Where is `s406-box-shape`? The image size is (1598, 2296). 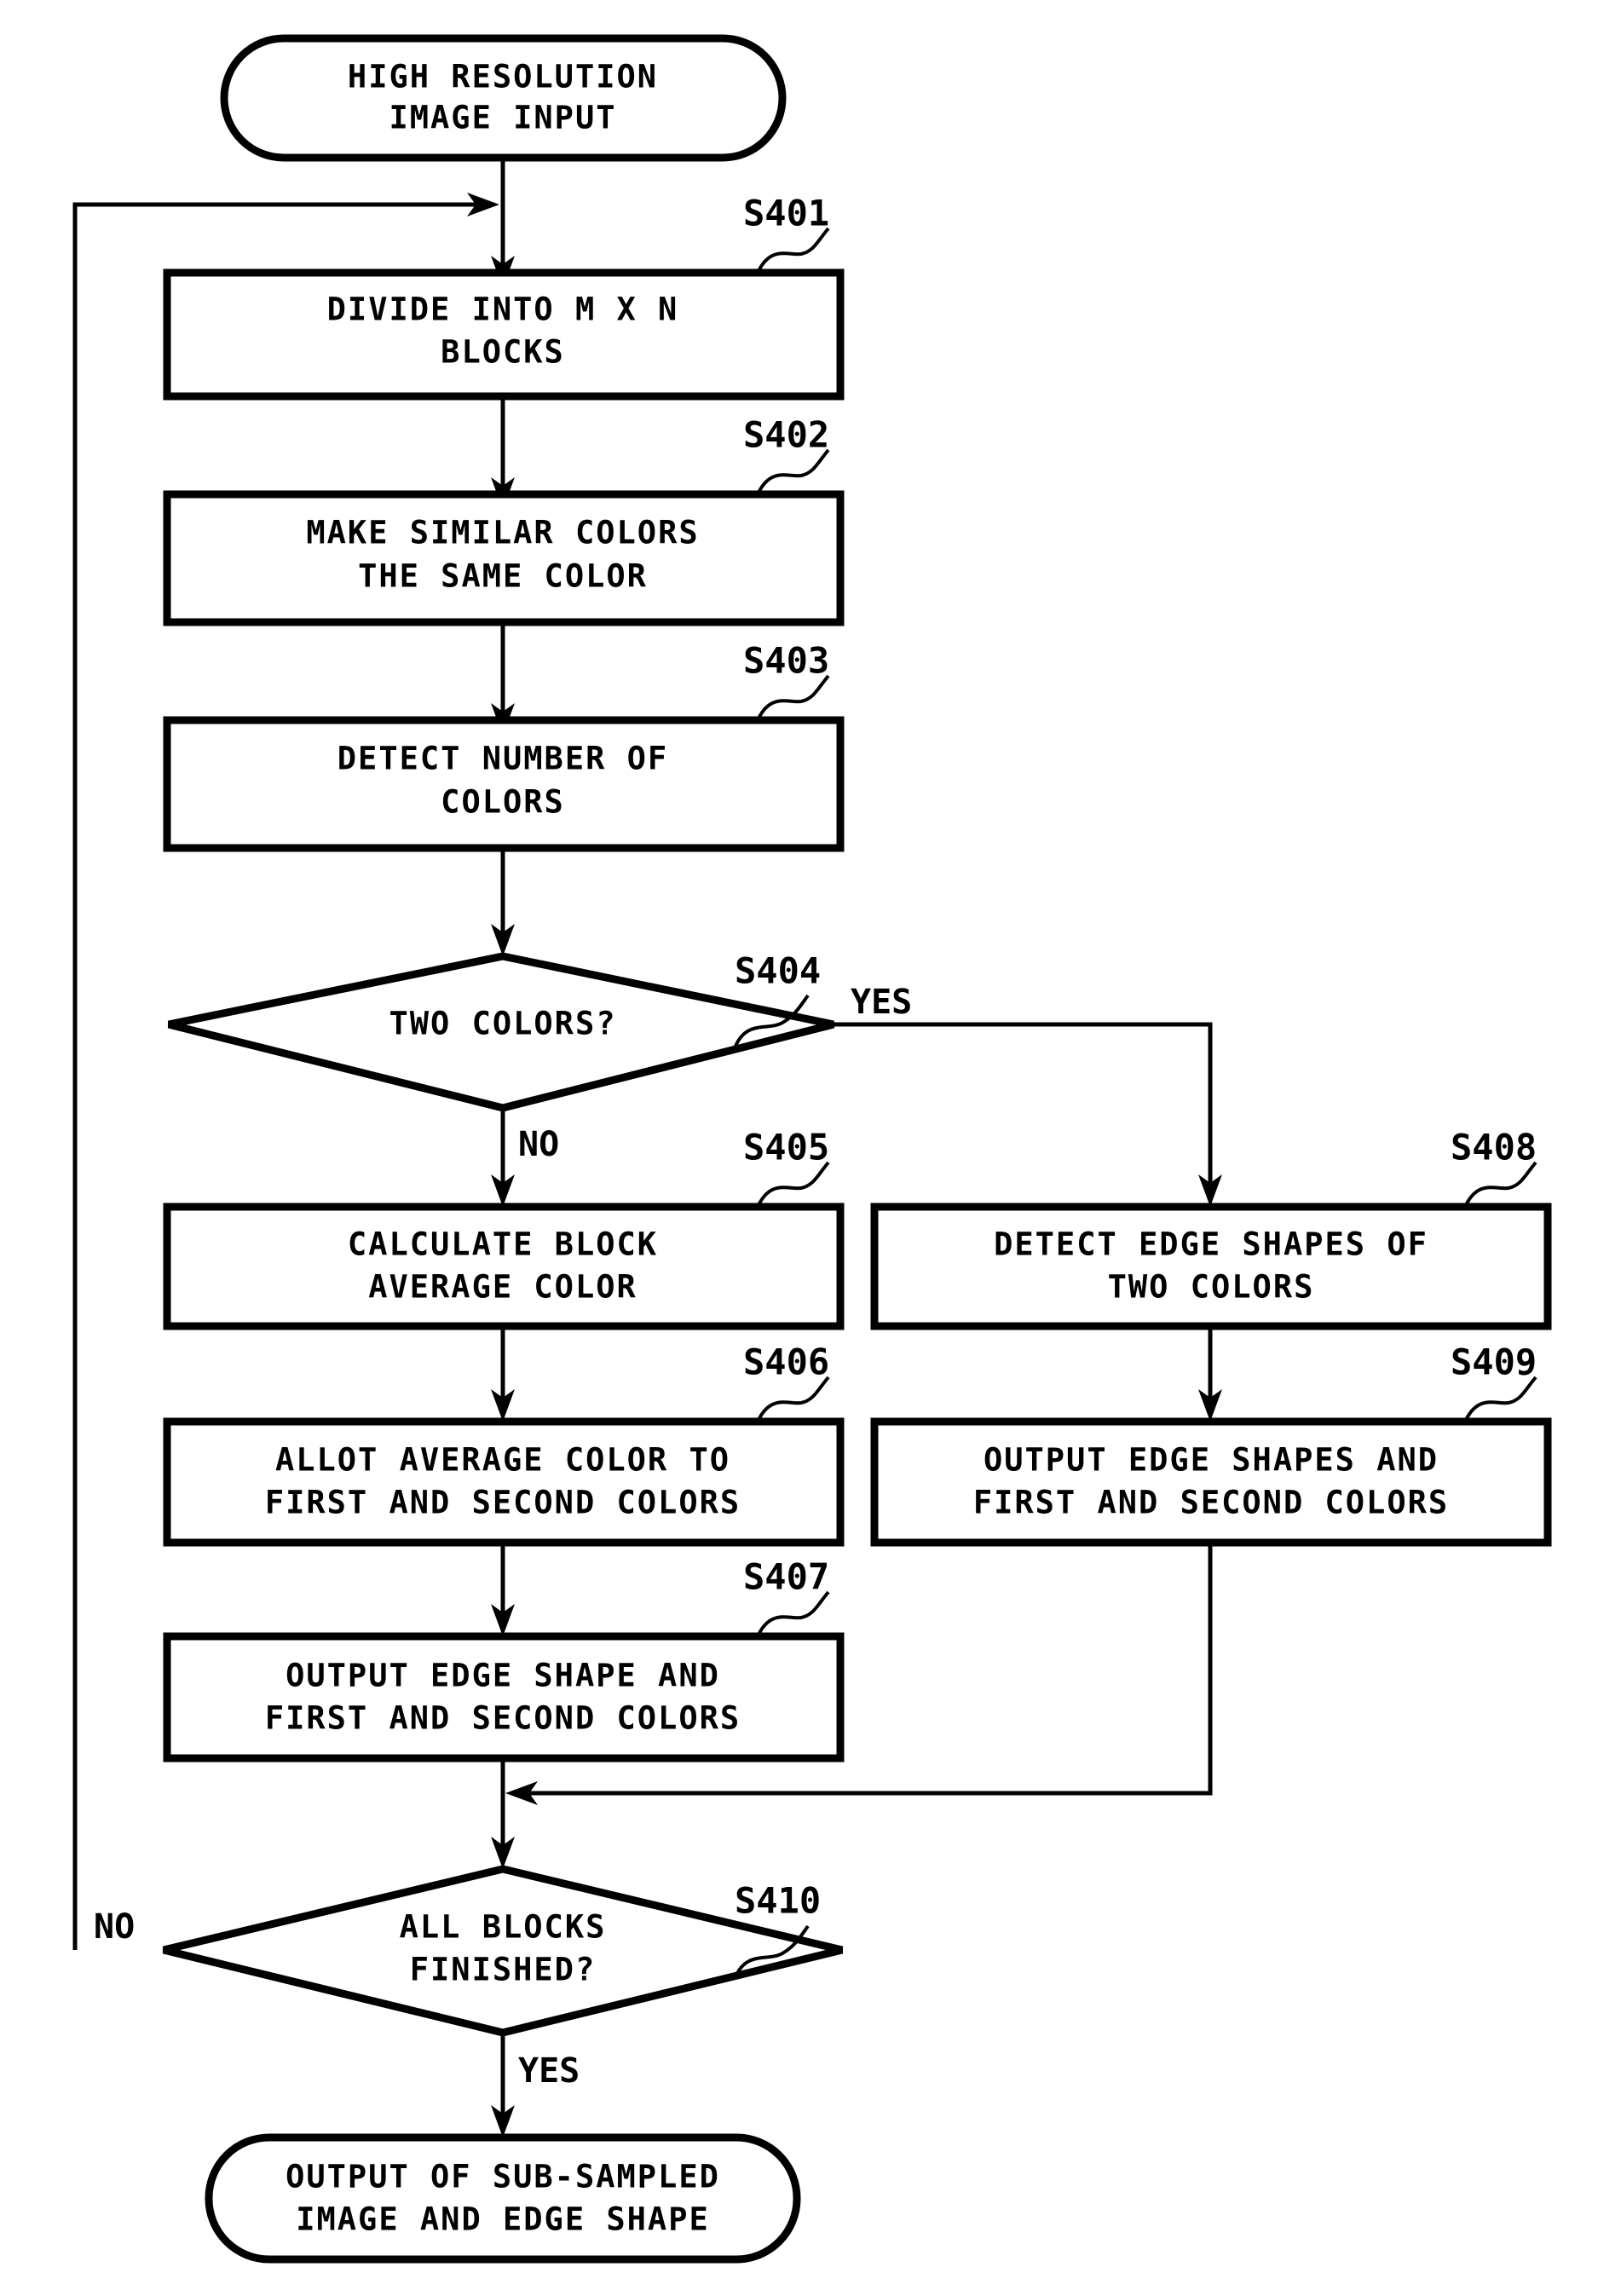 s406-box-shape is located at coordinates (504, 1482).